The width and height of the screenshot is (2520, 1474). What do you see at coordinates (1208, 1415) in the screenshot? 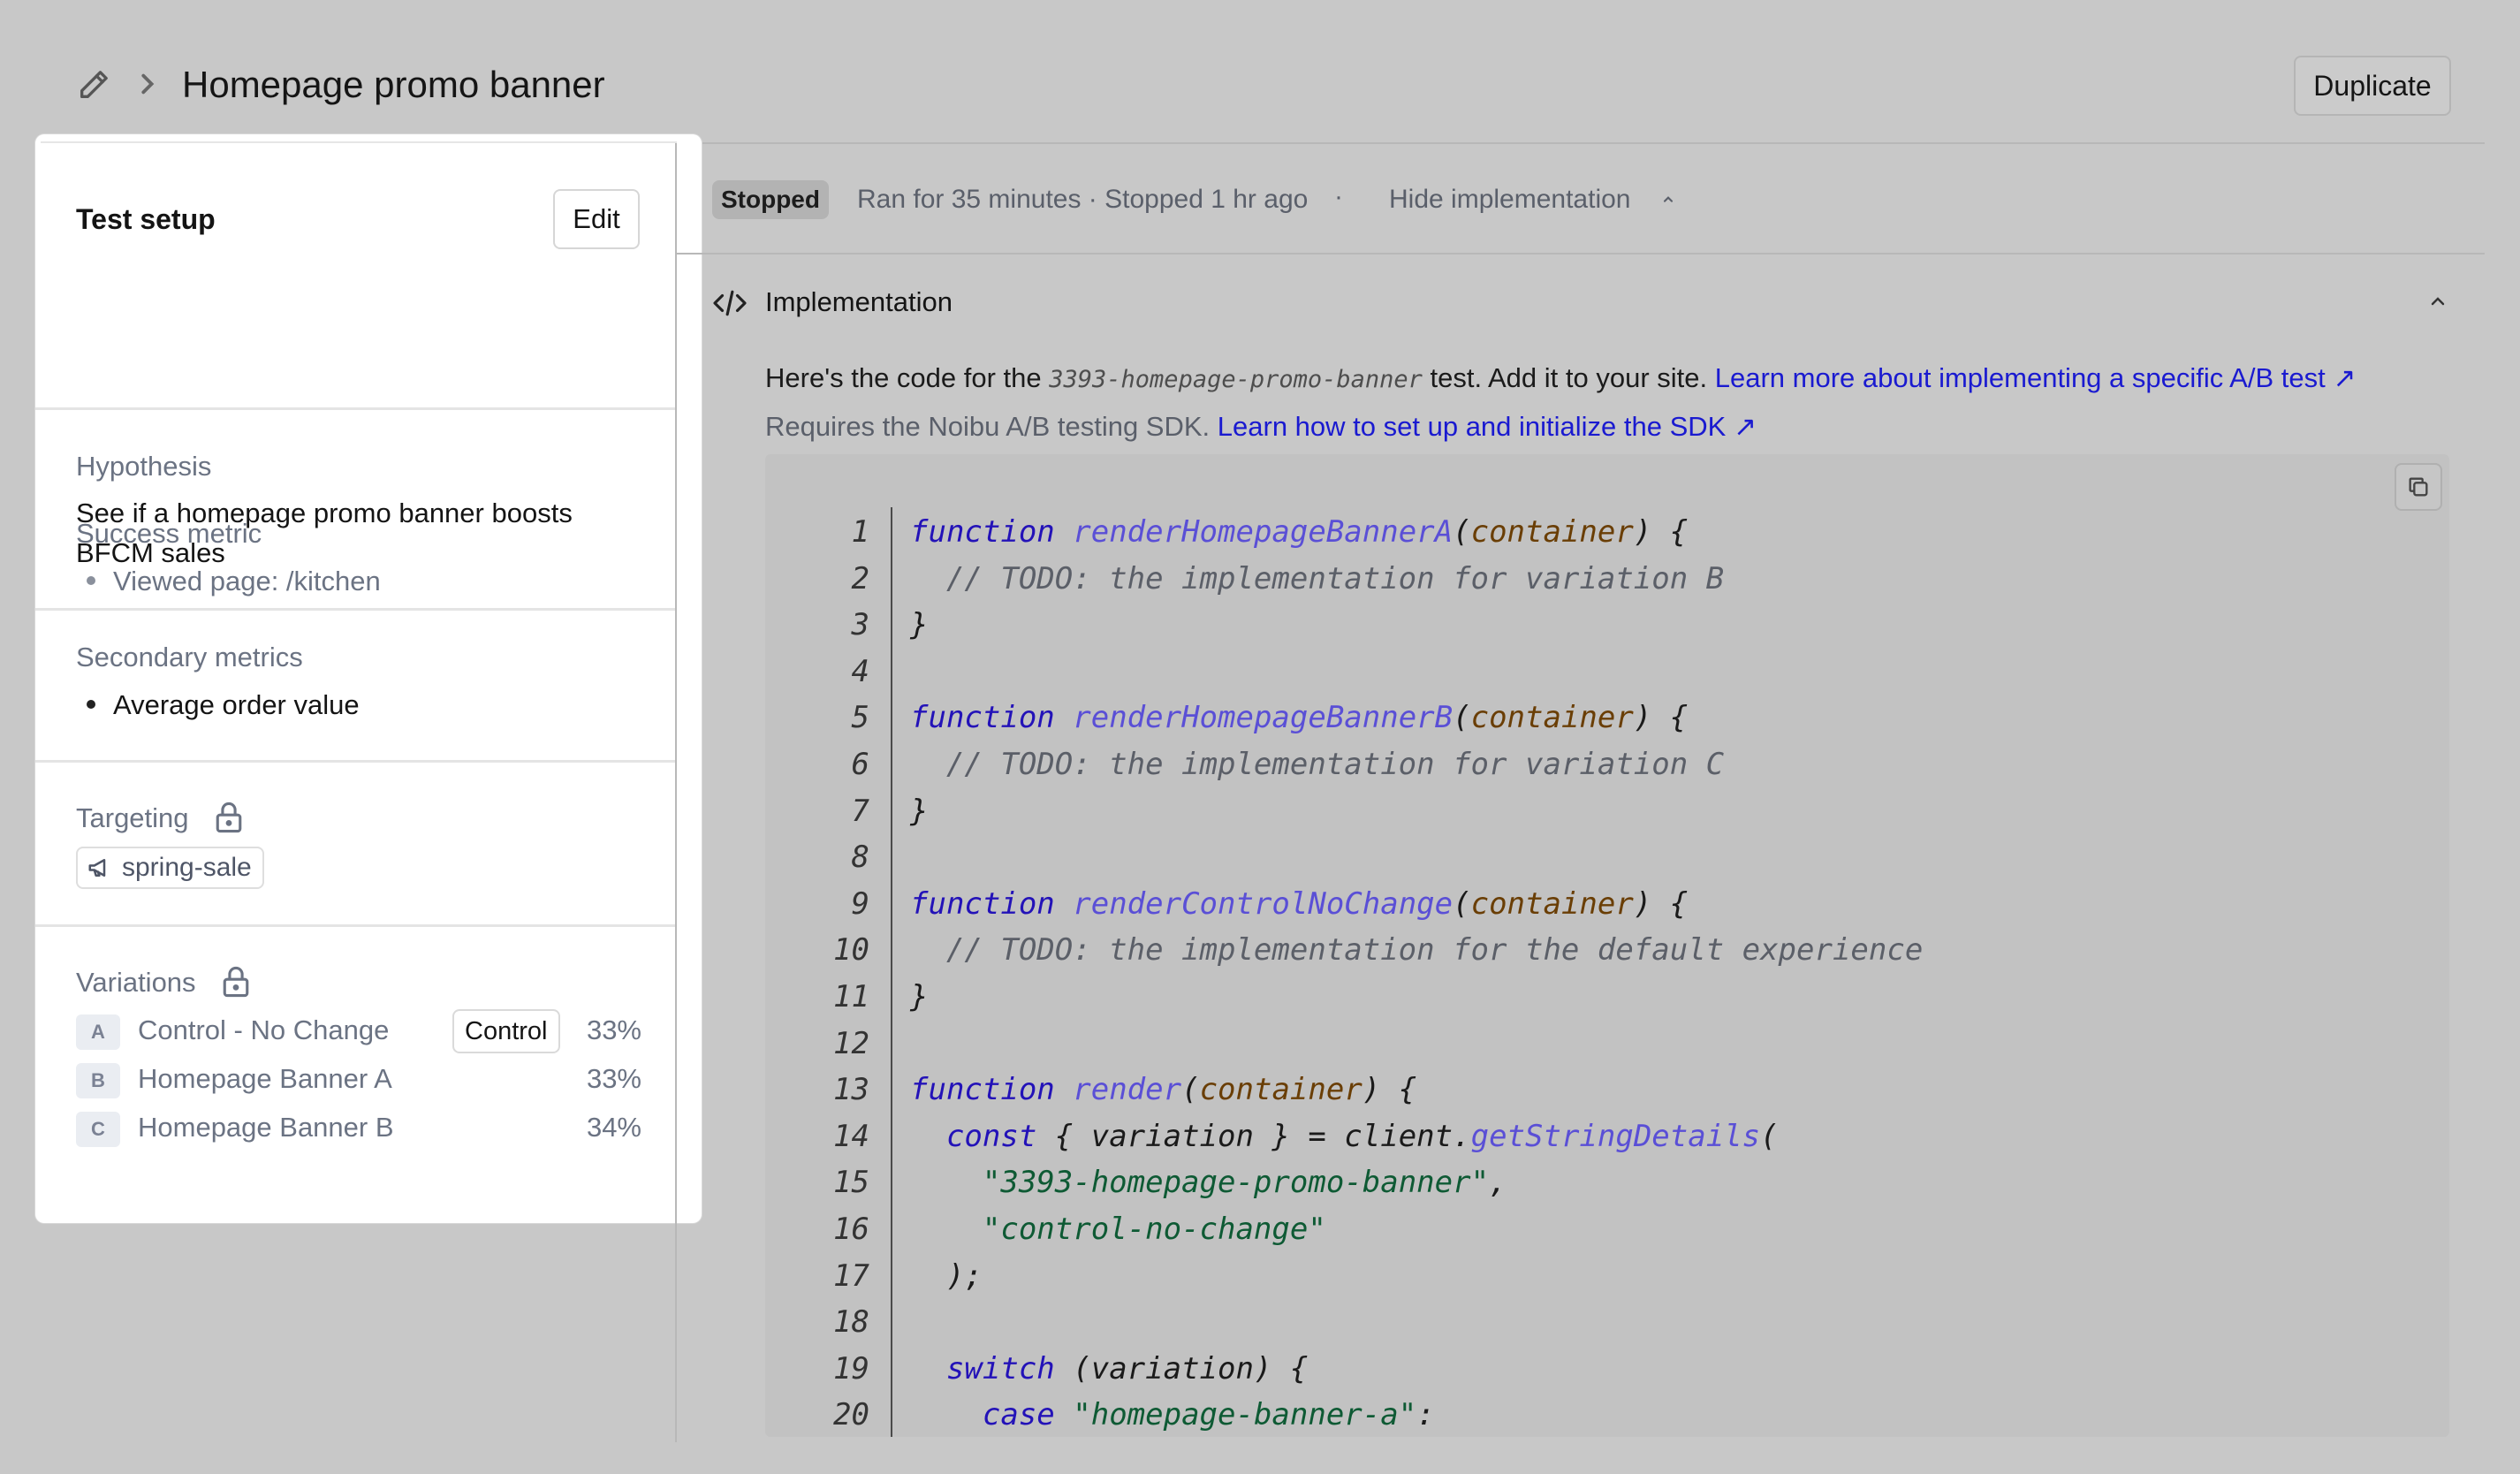
I see `line-content: case "homepage-banner-a":` at bounding box center [1208, 1415].